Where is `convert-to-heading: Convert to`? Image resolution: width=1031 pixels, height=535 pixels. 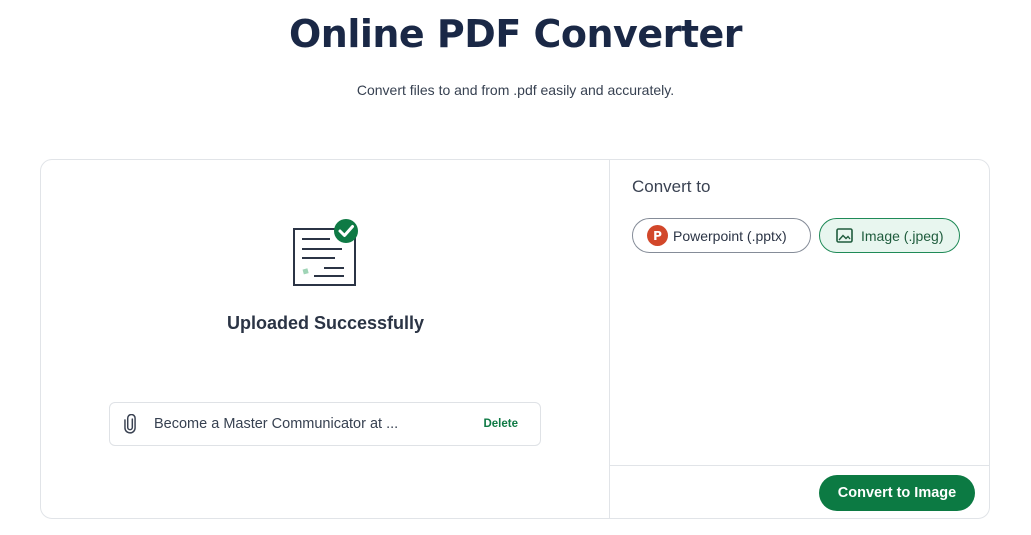 convert-to-heading: Convert to is located at coordinates (671, 186).